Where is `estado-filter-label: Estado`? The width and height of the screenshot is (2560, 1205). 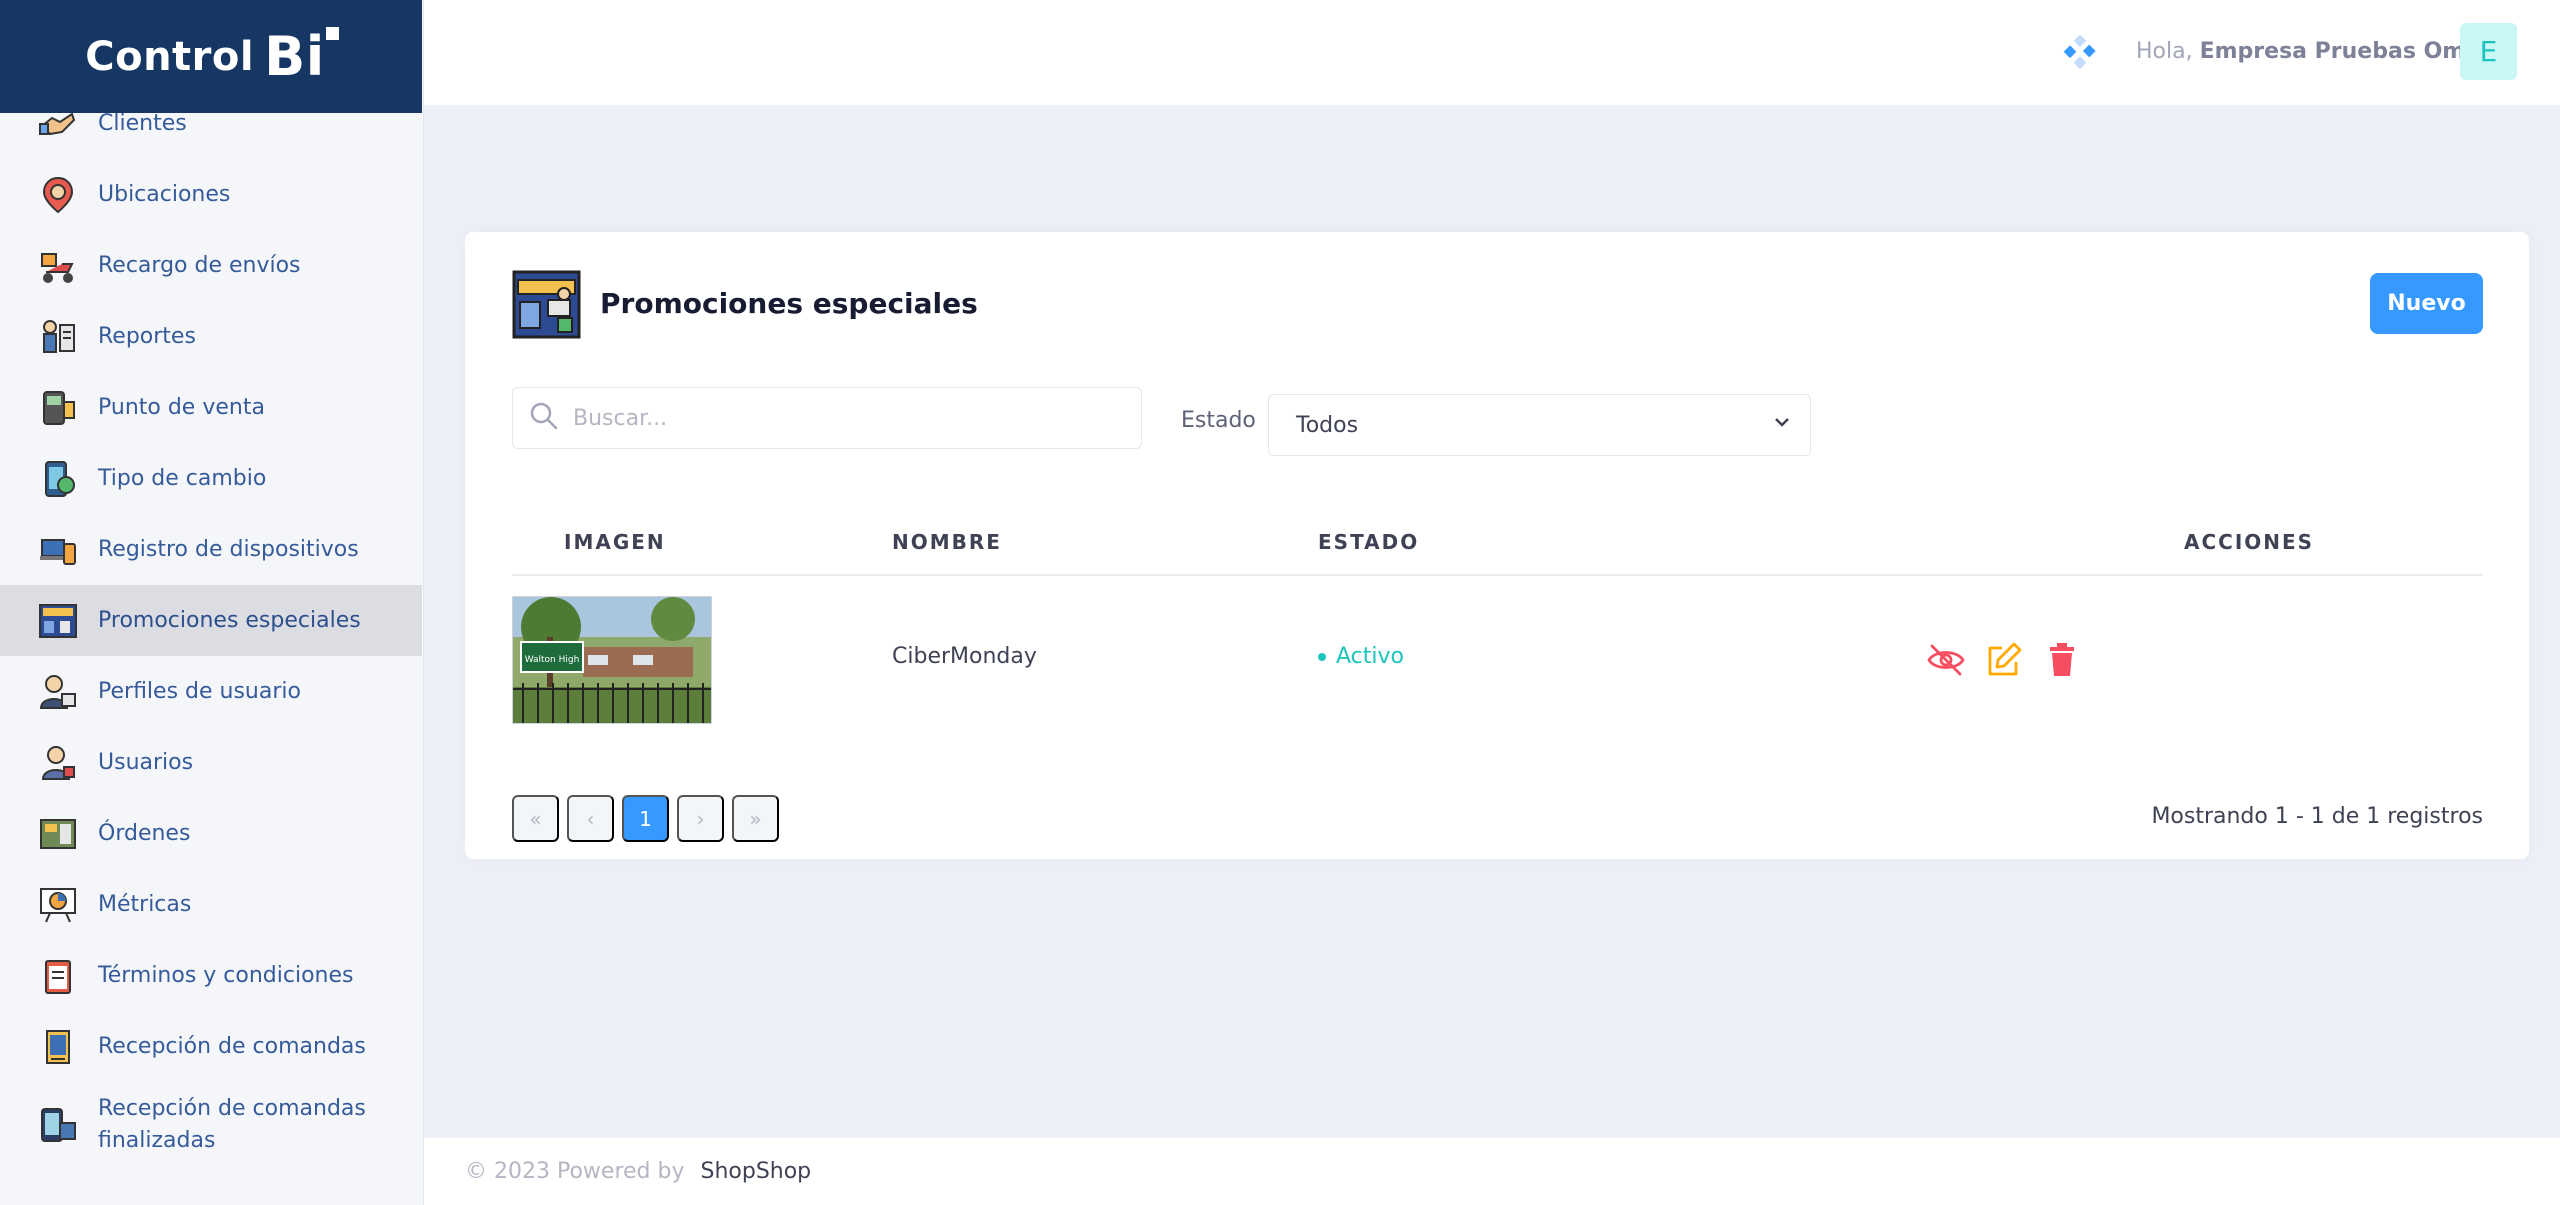
estado-filter-label: Estado is located at coordinates (1218, 420).